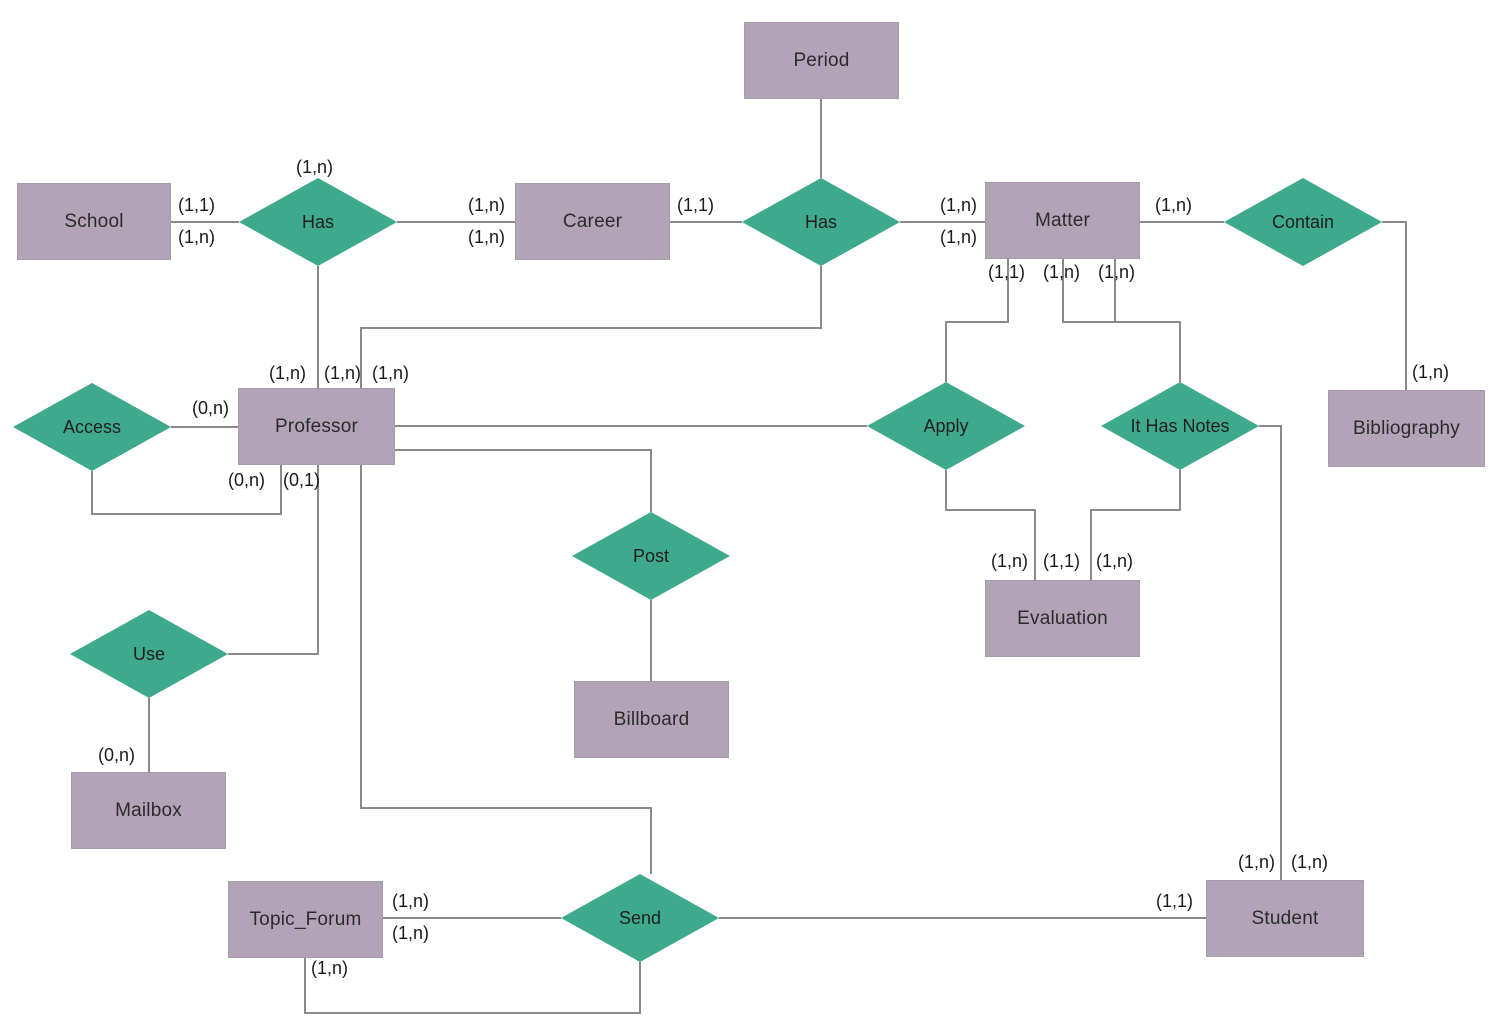 The image size is (1500, 1029). I want to click on entity-label: Student, so click(1285, 918).